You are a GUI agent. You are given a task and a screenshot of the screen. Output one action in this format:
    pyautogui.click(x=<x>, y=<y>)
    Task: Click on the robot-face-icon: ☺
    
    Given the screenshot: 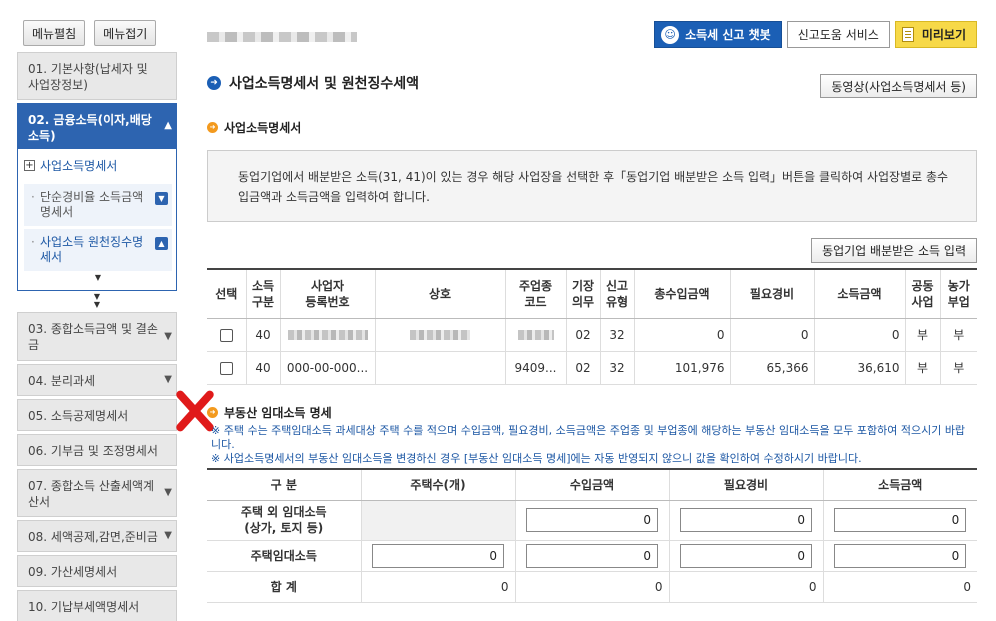 What is the action you would take?
    pyautogui.click(x=670, y=34)
    